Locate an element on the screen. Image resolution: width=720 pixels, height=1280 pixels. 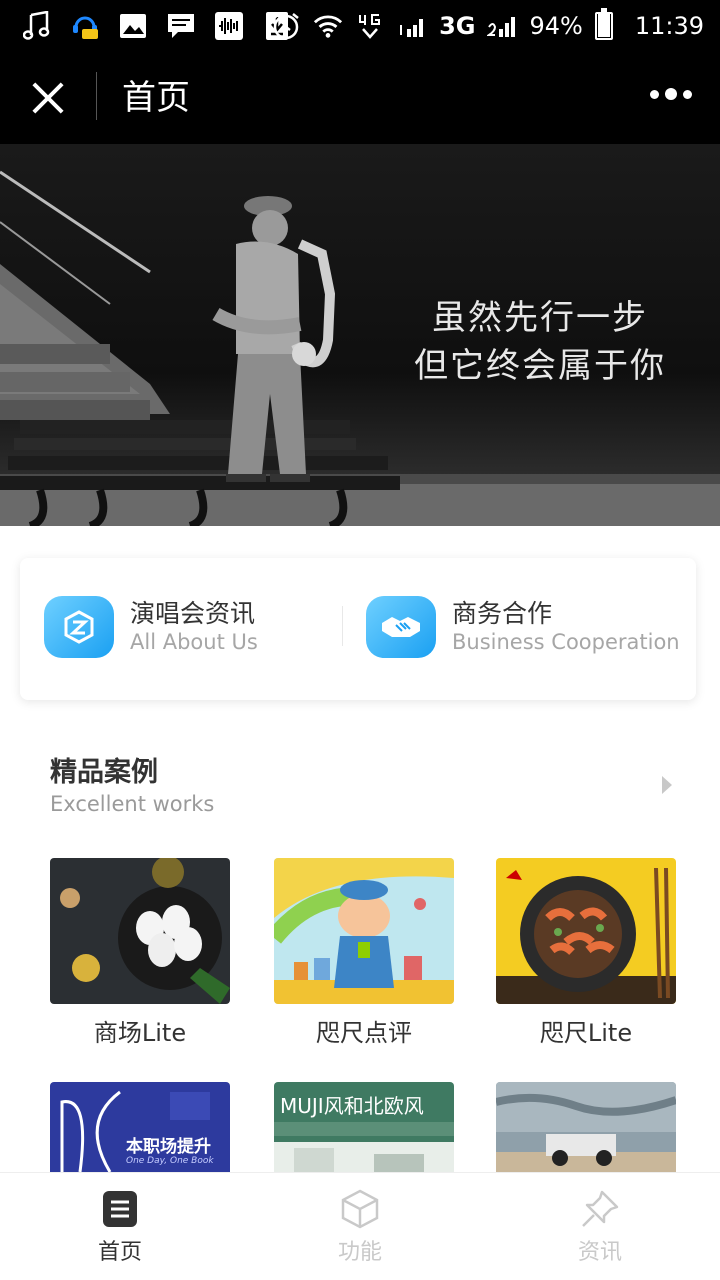
case-thumbnail-career: 本职场提升 One Day, One Book is located at coordinates (140, 1127).